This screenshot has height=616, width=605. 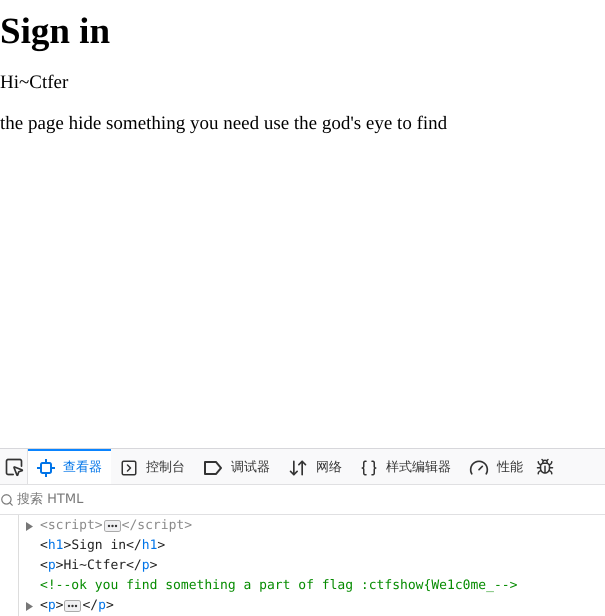 What do you see at coordinates (71, 526) in the screenshot?
I see `markup-token: <script>` at bounding box center [71, 526].